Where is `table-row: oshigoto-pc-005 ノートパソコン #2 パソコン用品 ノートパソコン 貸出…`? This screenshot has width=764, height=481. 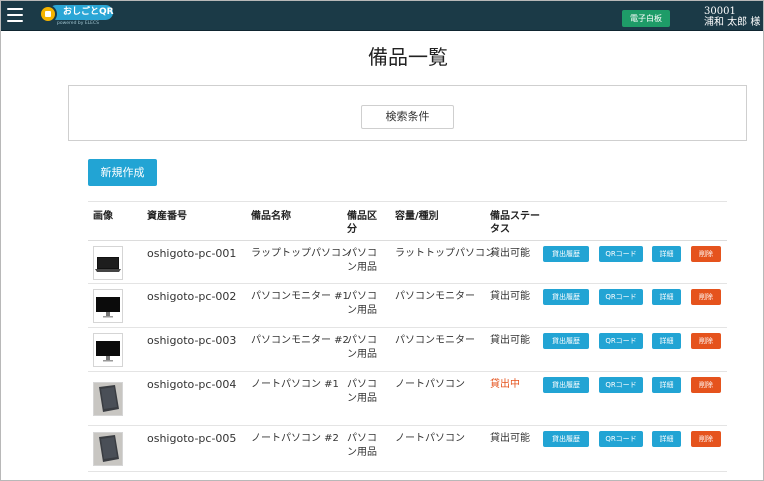 table-row: oshigoto-pc-005 ノートパソコン #2 パソコン用品 ノートパソコン 貸出… is located at coordinates (407, 449).